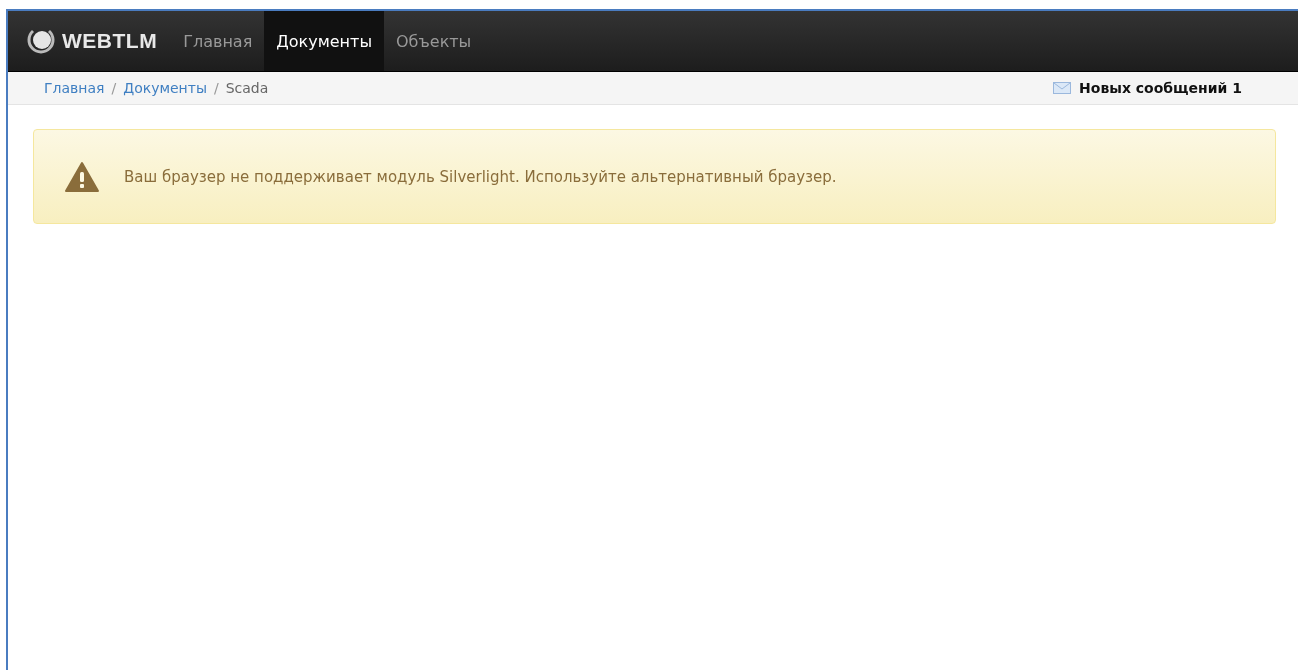 This screenshot has width=1298, height=672. Describe the element at coordinates (1160, 88) in the screenshot. I see `messages-link: Новых сообщений 1` at that location.